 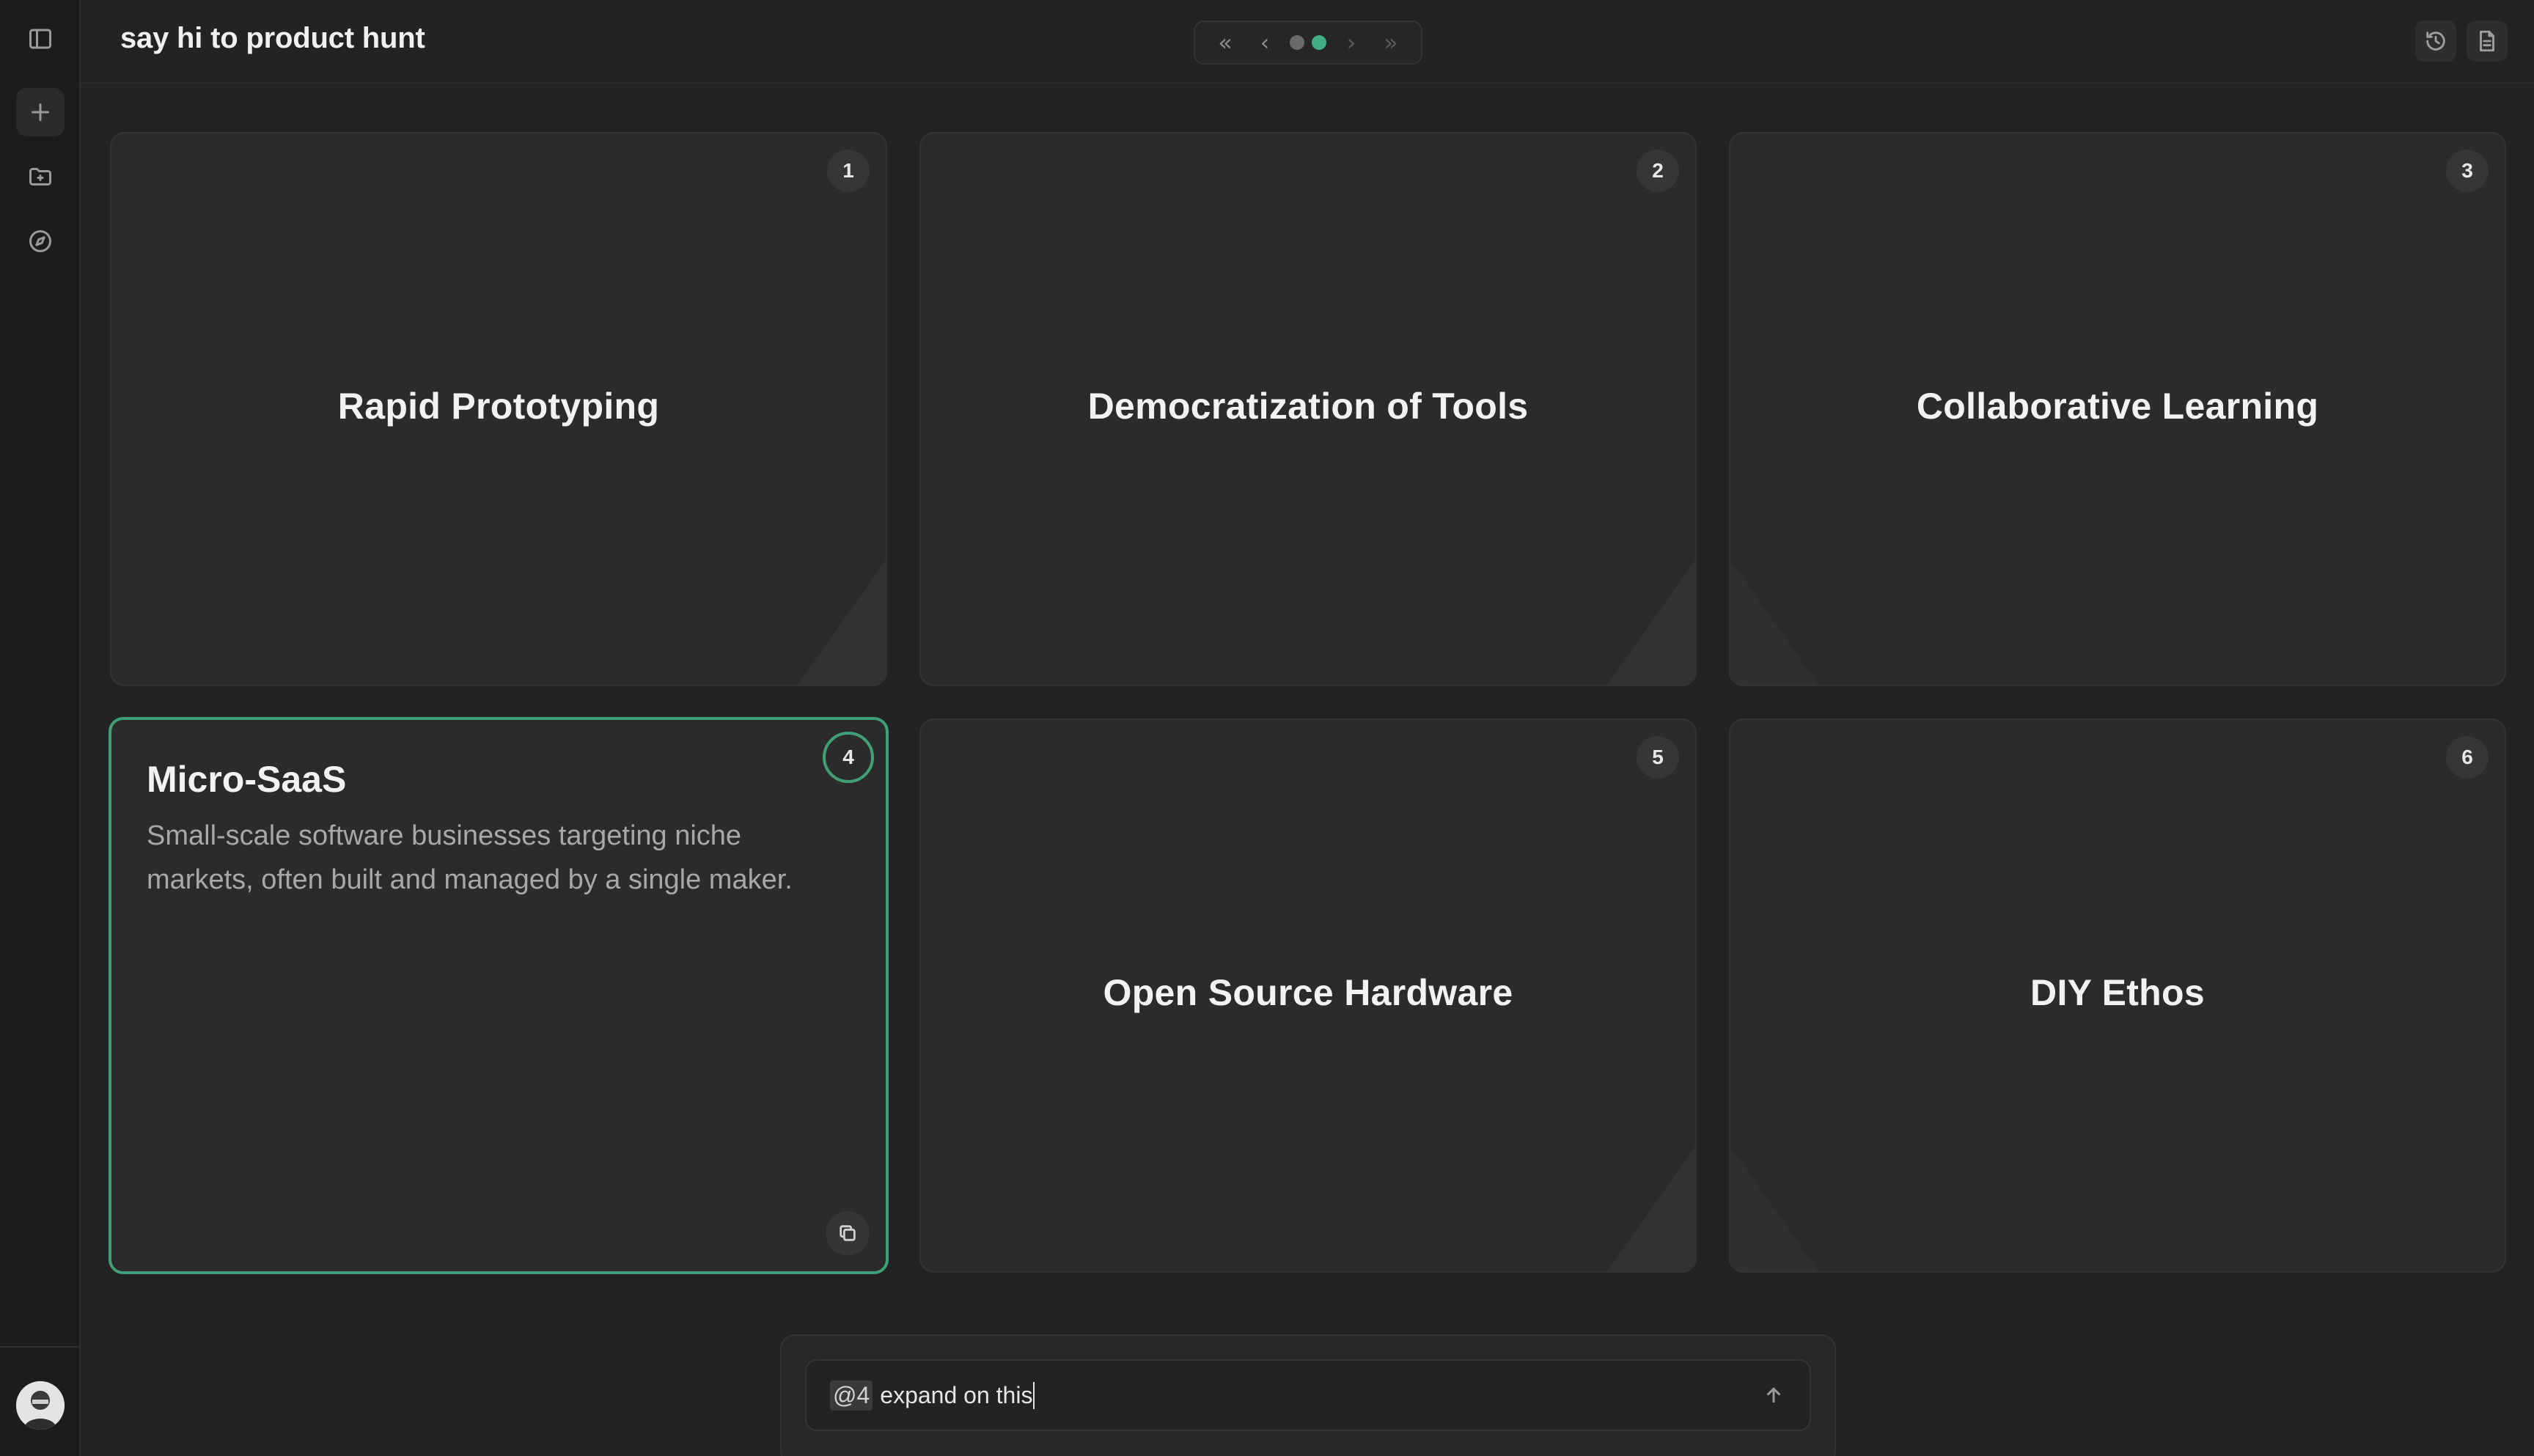 I want to click on card-5: 5 Open Source Hardware, so click(x=1308, y=995).